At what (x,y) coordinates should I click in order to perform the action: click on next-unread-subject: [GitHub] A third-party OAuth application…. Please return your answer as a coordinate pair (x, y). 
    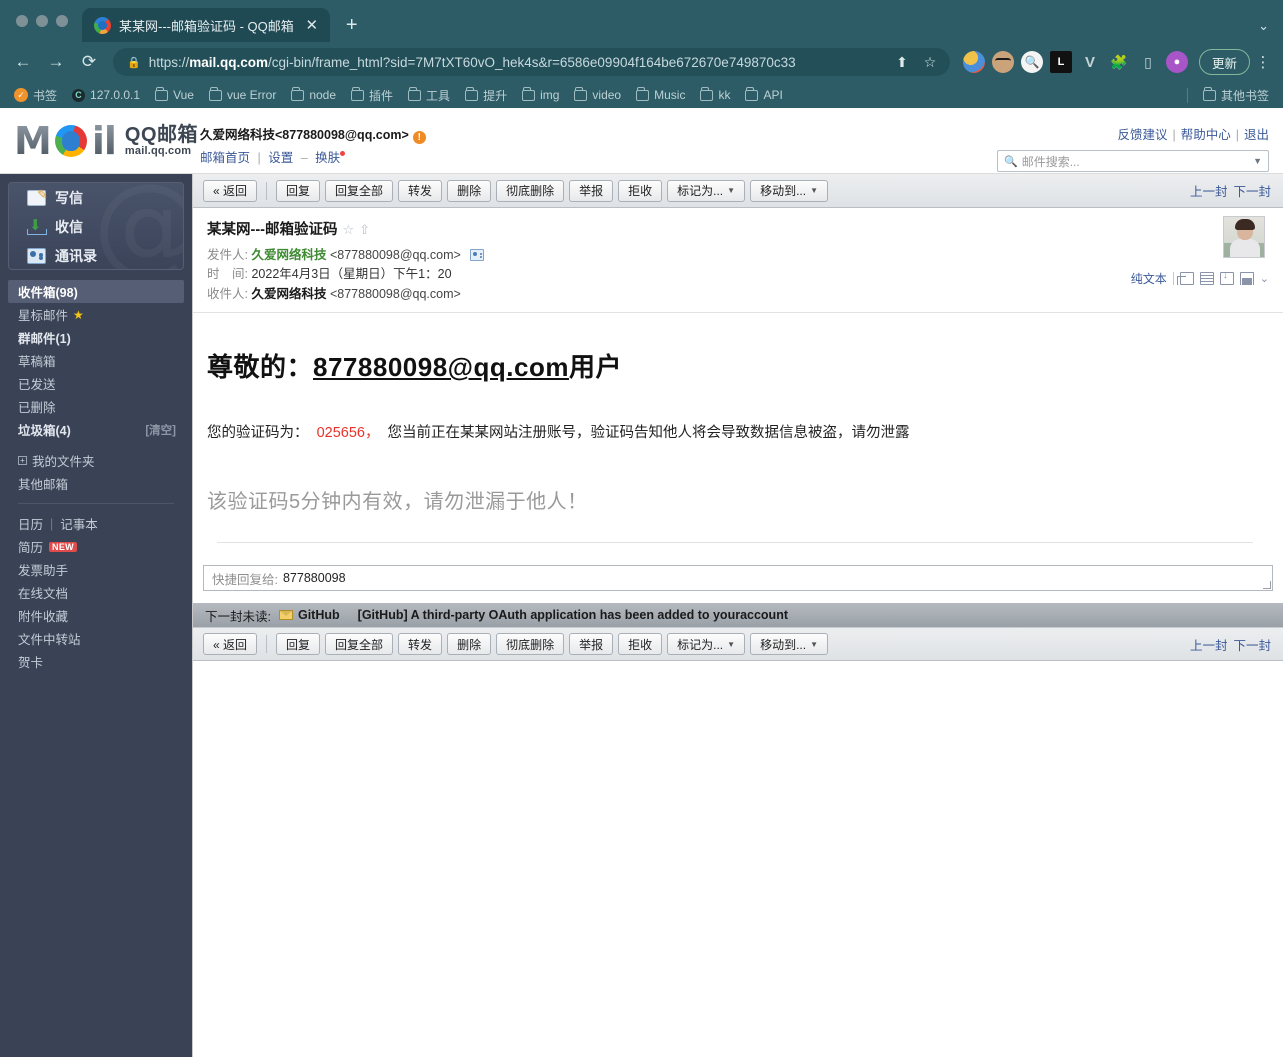
    Looking at the image, I should click on (573, 615).